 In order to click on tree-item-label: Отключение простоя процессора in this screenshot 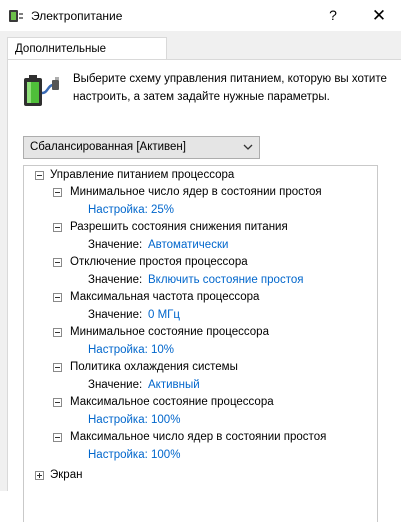, I will do `click(159, 262)`.